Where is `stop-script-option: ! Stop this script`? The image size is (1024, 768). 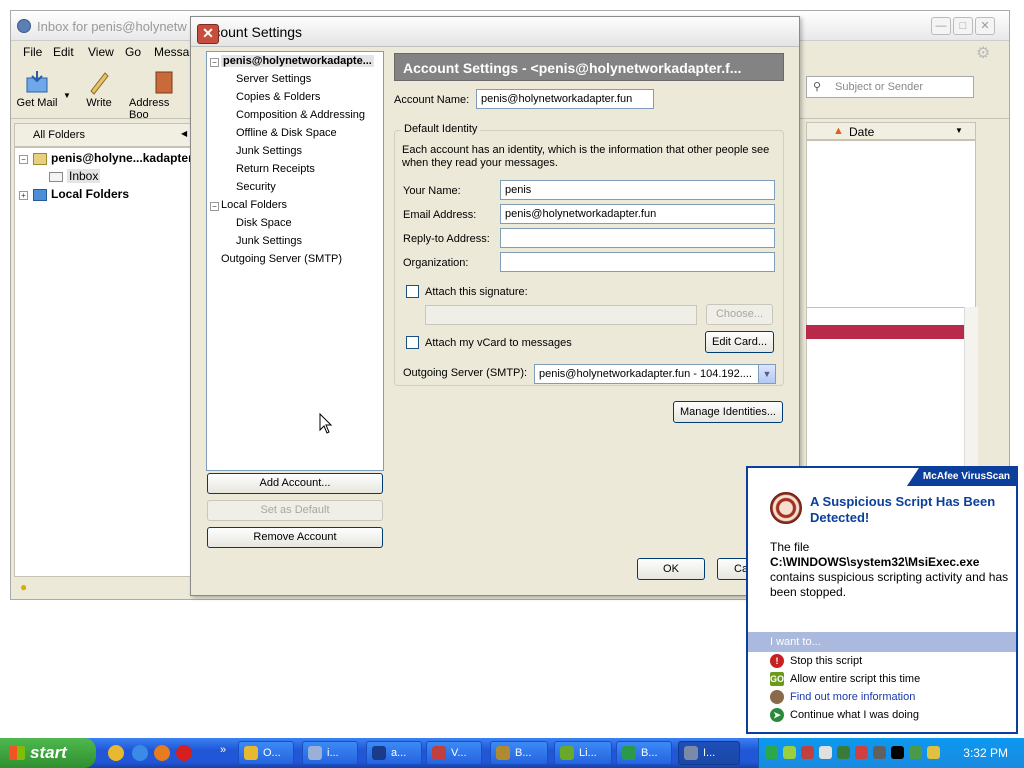 stop-script-option: ! Stop this script is located at coordinates (816, 661).